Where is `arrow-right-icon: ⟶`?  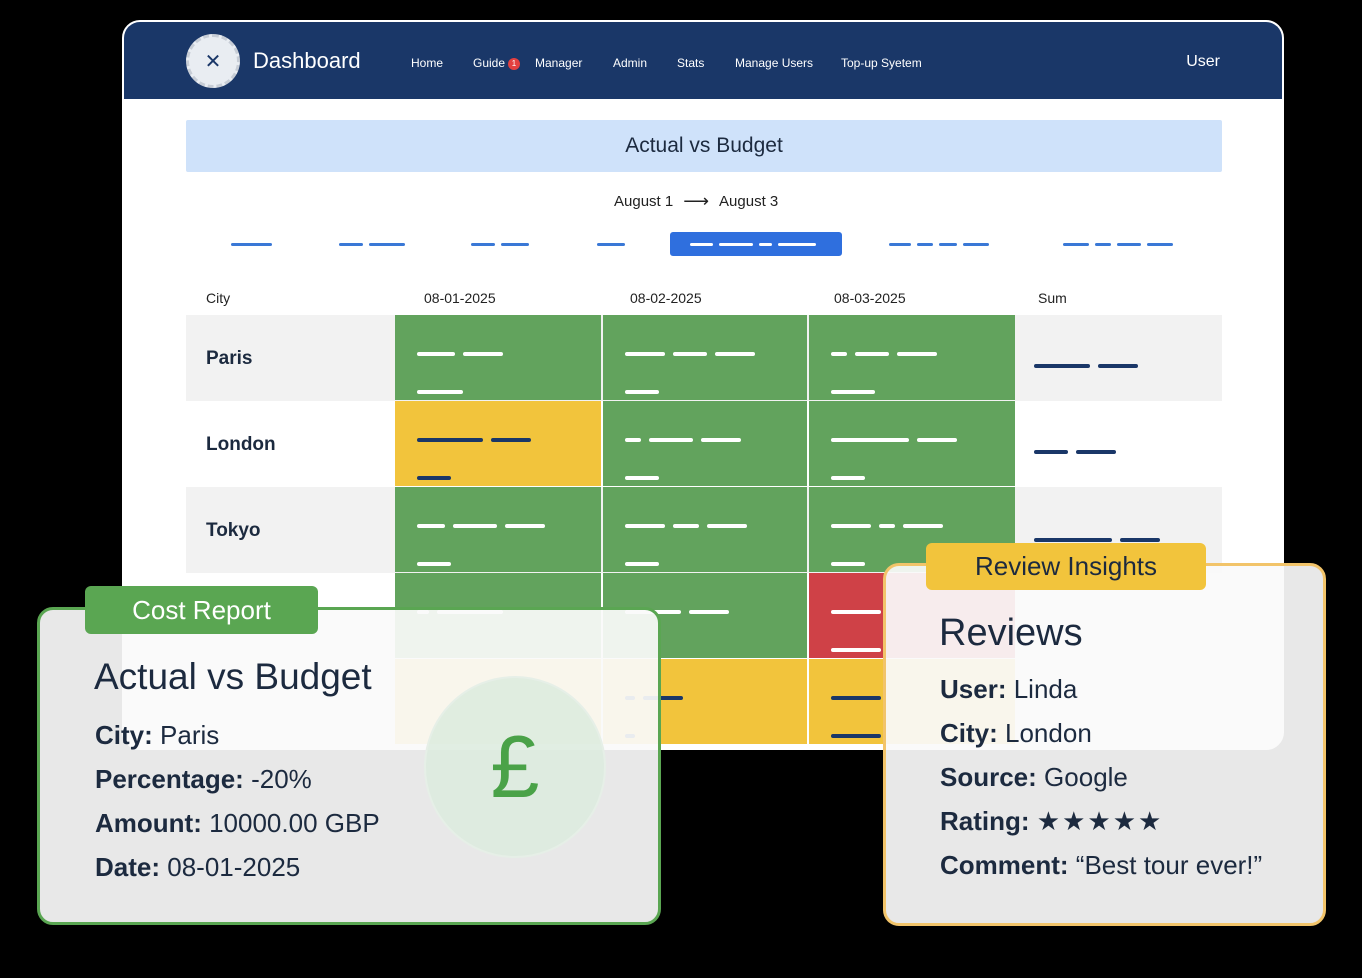
arrow-right-icon: ⟶ is located at coordinates (696, 201).